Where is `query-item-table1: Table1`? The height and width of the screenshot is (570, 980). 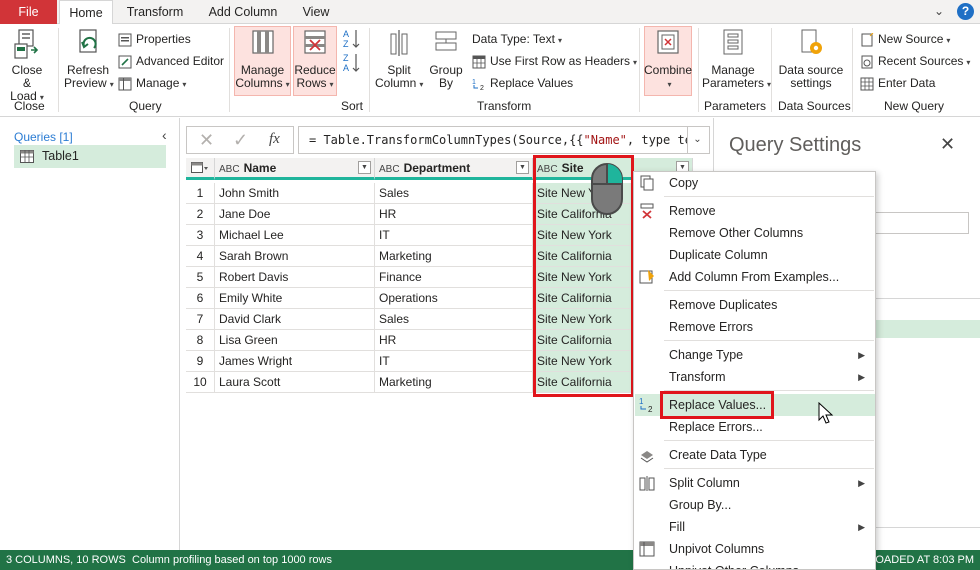
query-item-table1: Table1 is located at coordinates (90, 156).